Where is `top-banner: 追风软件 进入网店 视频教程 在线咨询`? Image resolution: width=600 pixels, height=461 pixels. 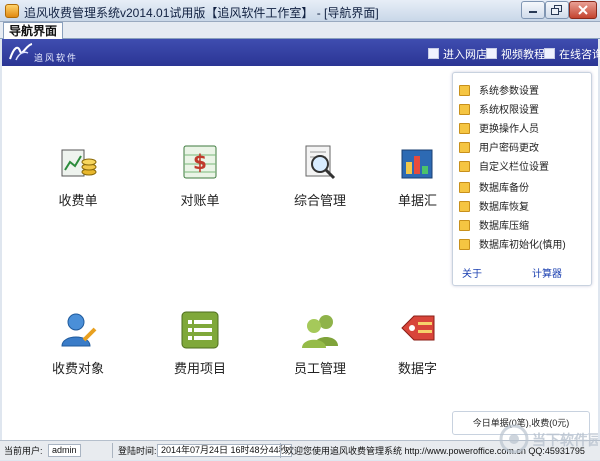 top-banner: 追风软件 进入网店 视频教程 在线咨询 is located at coordinates (301, 52).